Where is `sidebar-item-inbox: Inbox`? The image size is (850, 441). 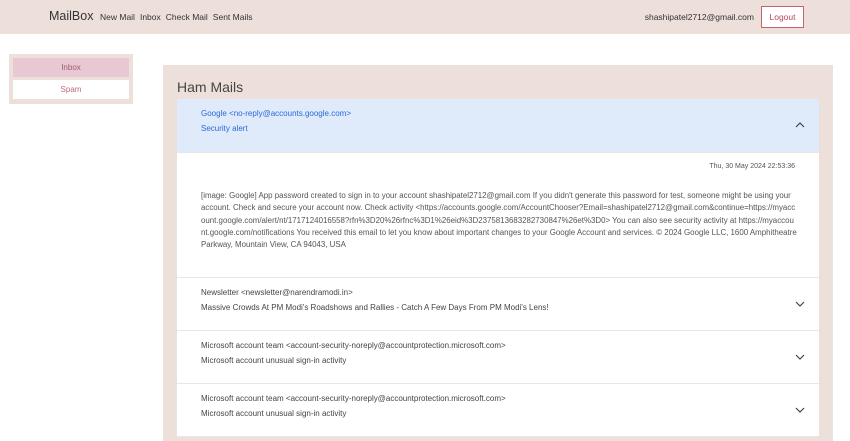 sidebar-item-inbox: Inbox is located at coordinates (71, 67).